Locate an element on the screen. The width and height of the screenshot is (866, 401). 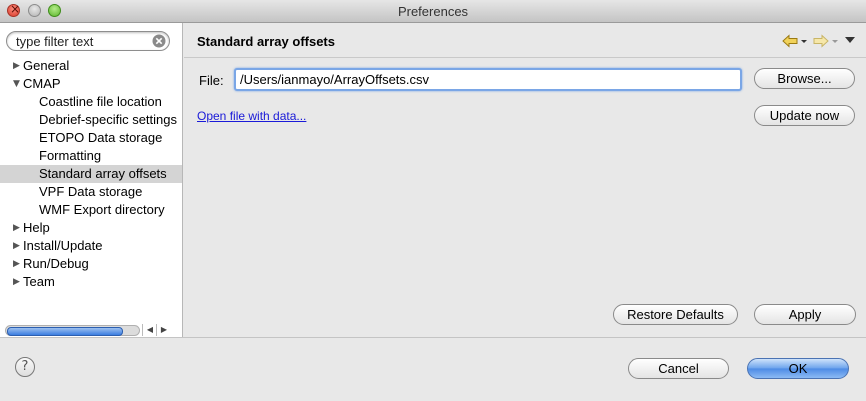
tree-item: ▶ Help is located at coordinates (91, 228).